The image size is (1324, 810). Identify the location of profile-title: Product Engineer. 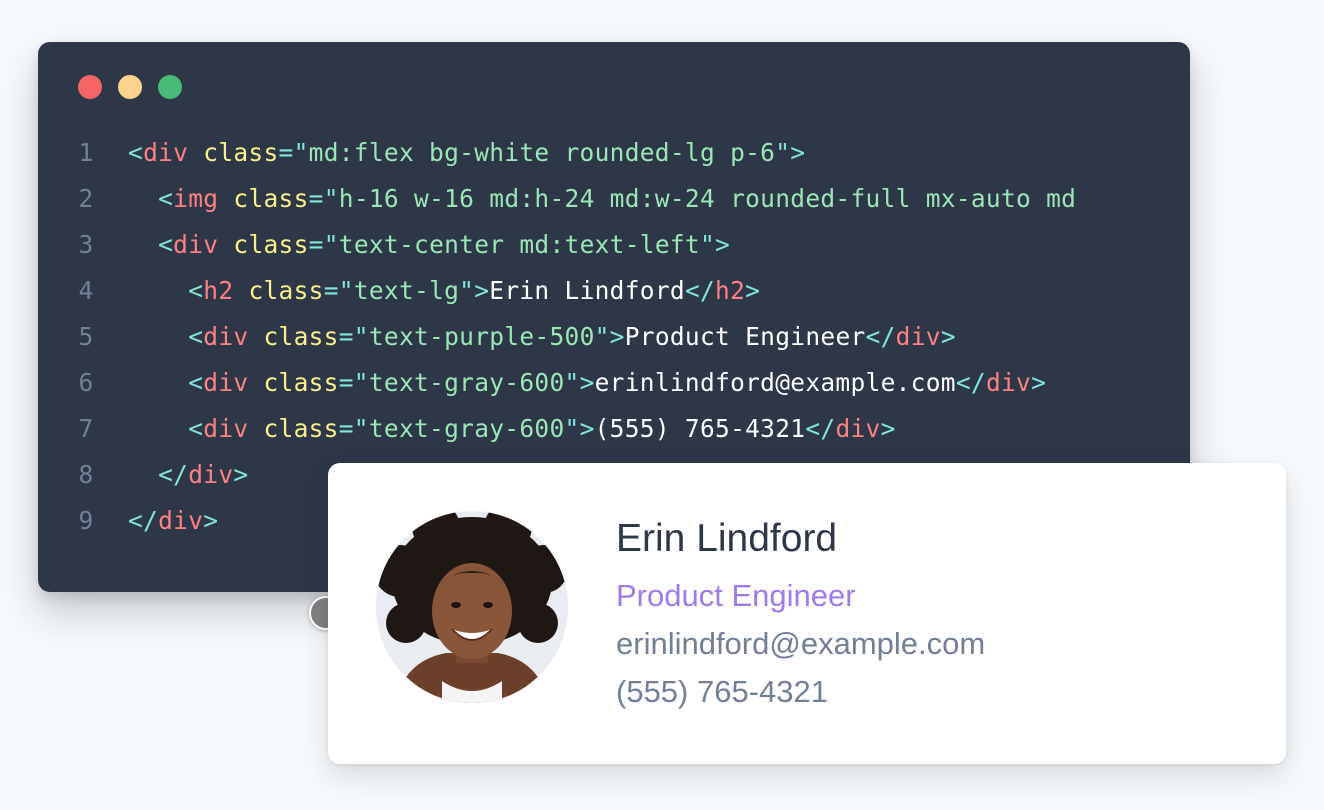
(736, 595).